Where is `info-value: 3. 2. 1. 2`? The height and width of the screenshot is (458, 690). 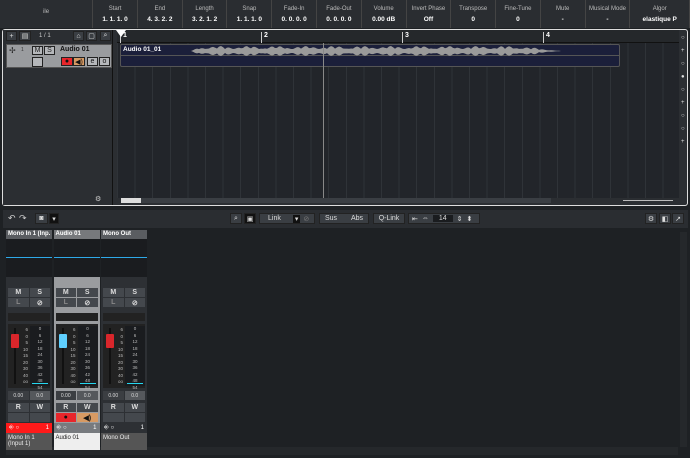 info-value: 3. 2. 1. 2 is located at coordinates (204, 19).